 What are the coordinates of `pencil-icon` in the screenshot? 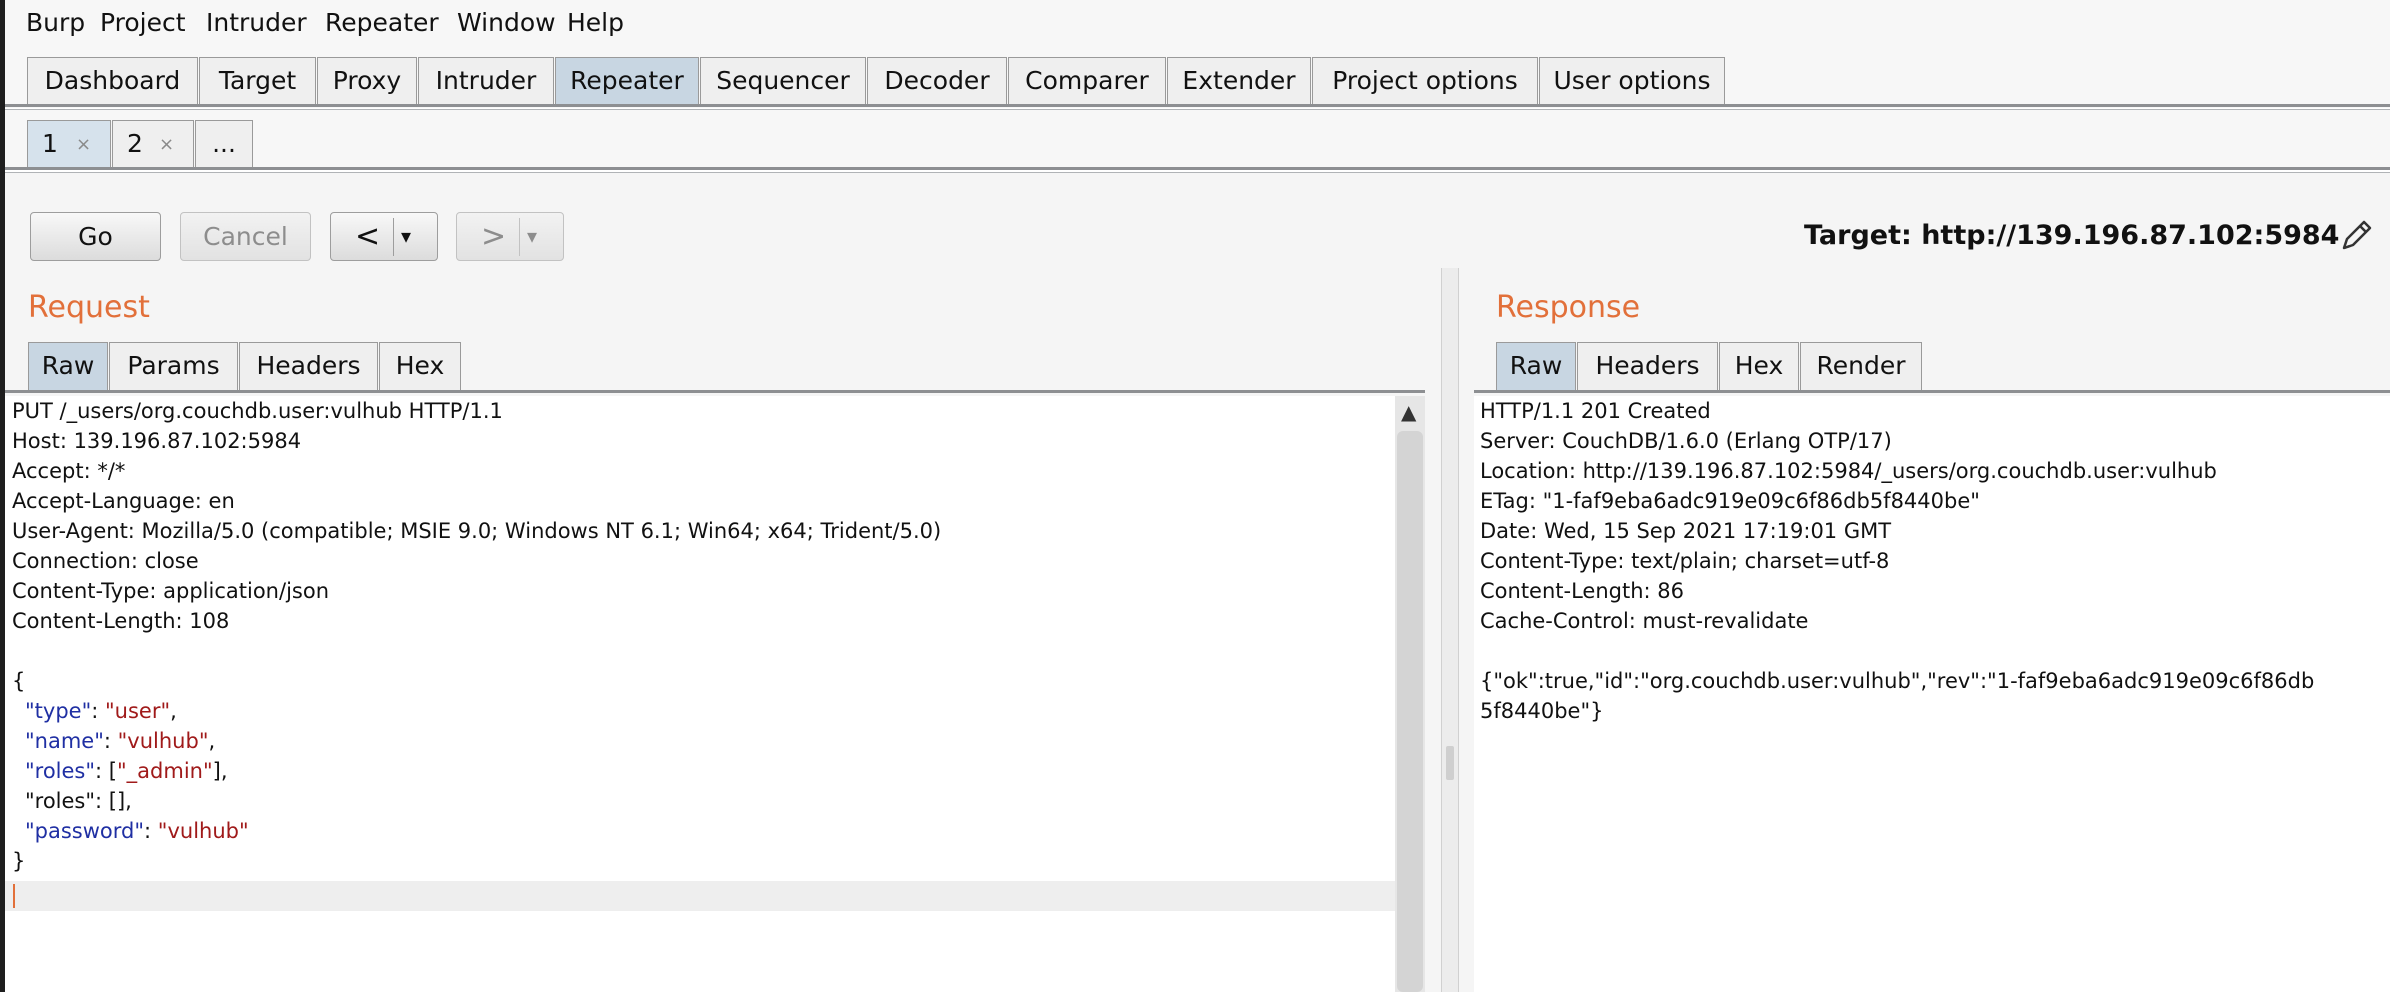 It's located at (2357, 235).